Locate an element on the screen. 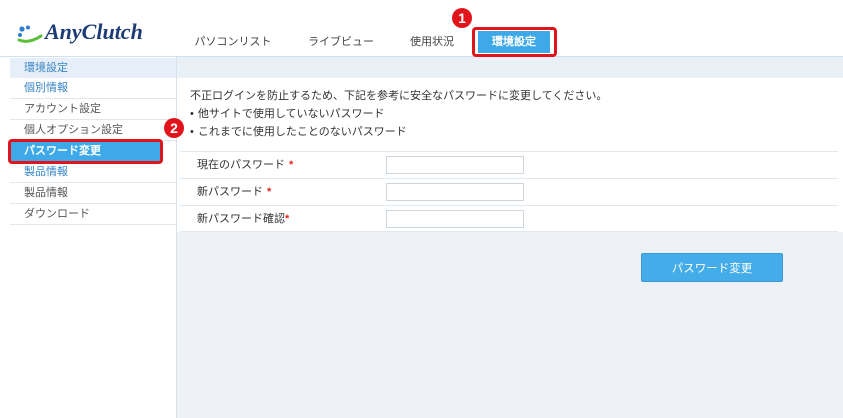 The width and height of the screenshot is (843, 418). confirm-password-input is located at coordinates (455, 219).